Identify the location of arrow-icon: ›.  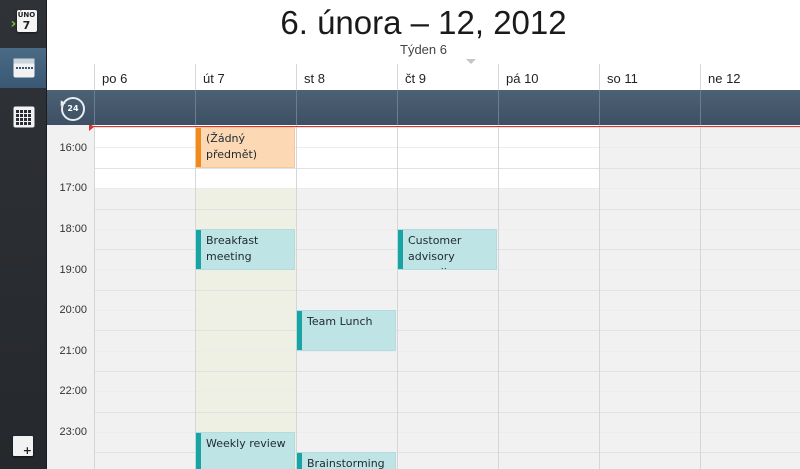
(13, 24).